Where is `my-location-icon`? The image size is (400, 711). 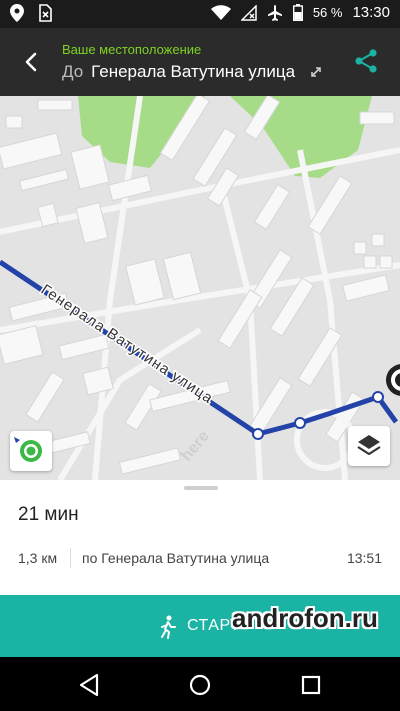 my-location-icon is located at coordinates (28, 449).